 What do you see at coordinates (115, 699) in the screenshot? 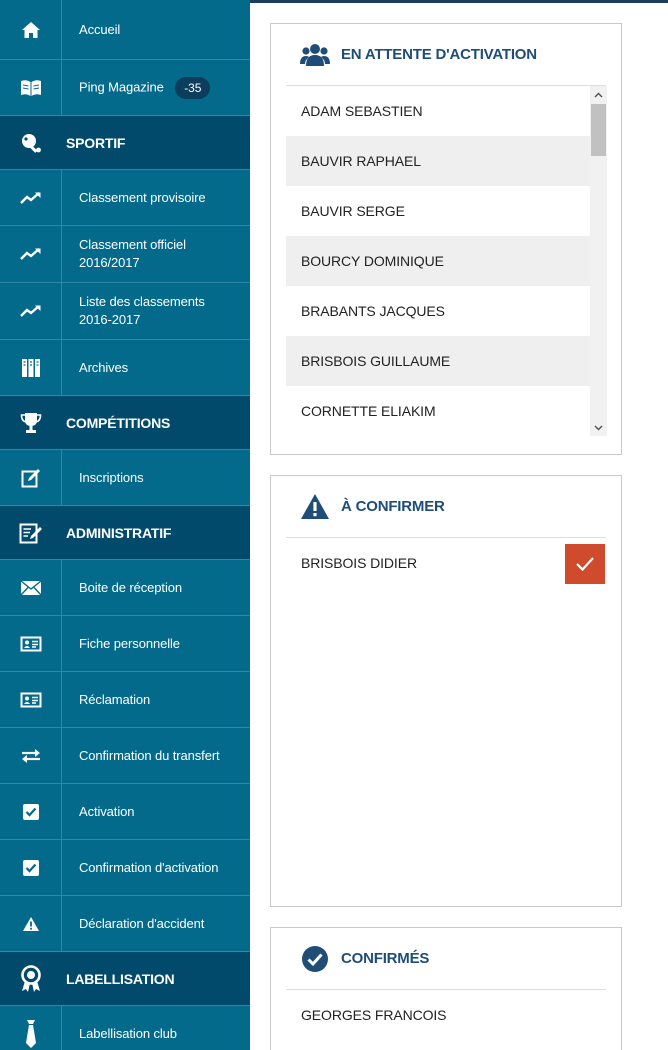
I see `sidebar-item-label: Réclamation` at bounding box center [115, 699].